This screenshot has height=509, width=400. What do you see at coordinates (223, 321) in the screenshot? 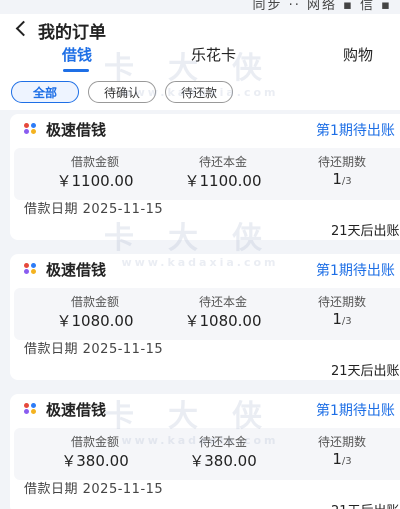
I see `principal-value: ￥1080.00` at bounding box center [223, 321].